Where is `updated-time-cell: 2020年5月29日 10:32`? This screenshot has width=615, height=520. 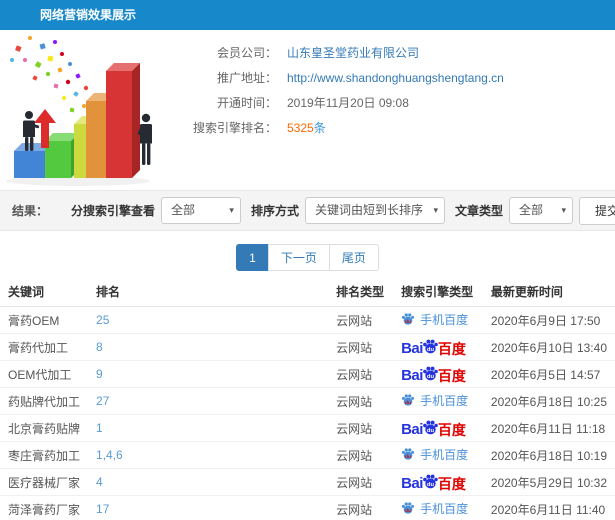
updated-time-cell: 2020年5月29日 10:32 is located at coordinates (548, 482).